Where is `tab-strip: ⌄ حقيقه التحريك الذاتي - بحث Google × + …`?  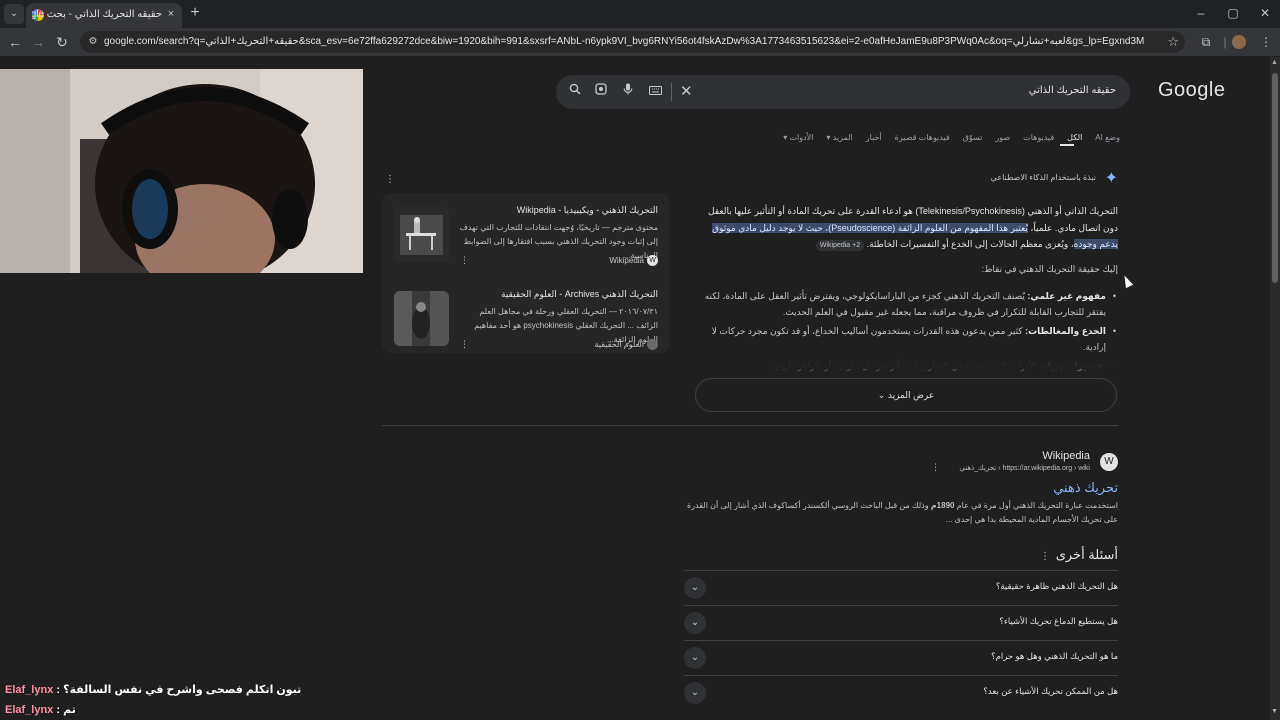 tab-strip: ⌄ حقيقه التحريك الذاتي - بحث Google × + … is located at coordinates (640, 14).